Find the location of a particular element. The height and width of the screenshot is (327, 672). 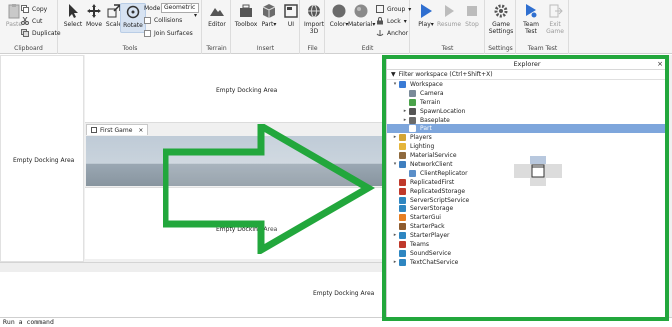

settings-group: Game Settings Settings is located at coordinates (501, 27).